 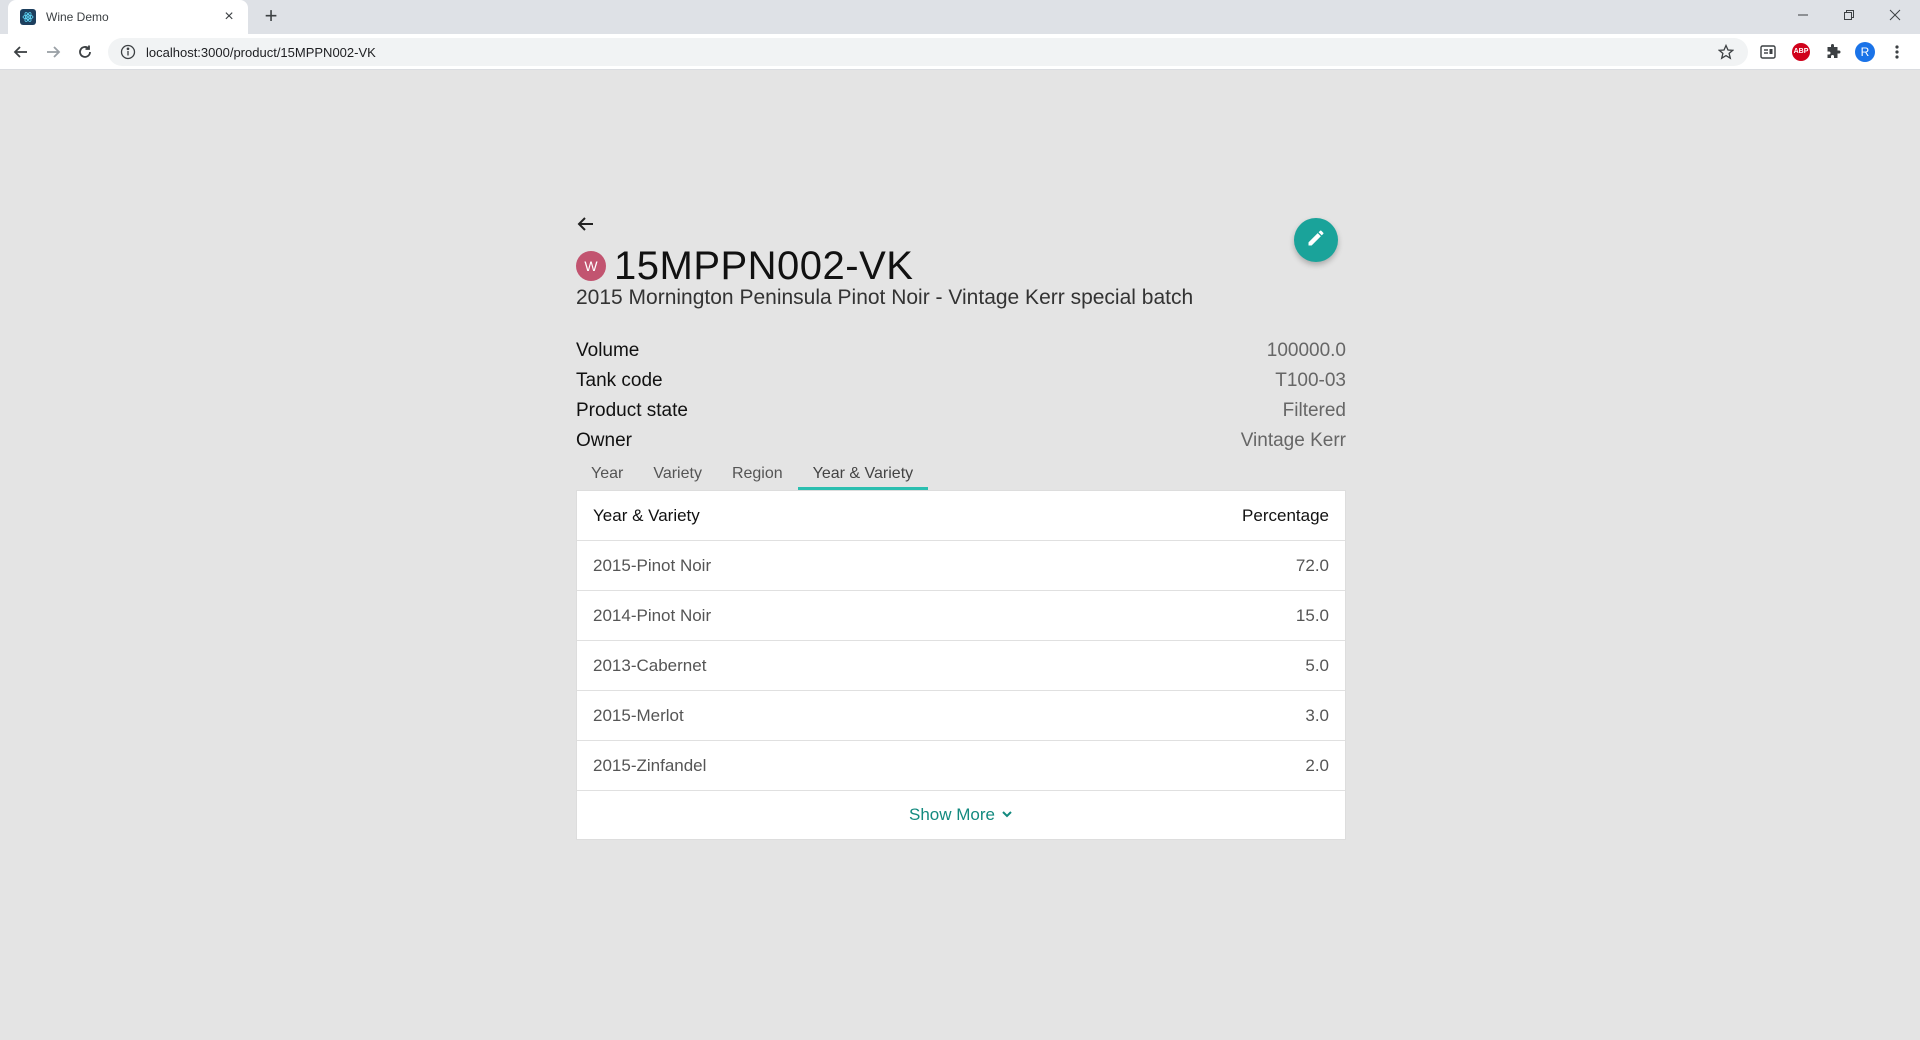 I want to click on new-tab-button: +, so click(x=271, y=16).